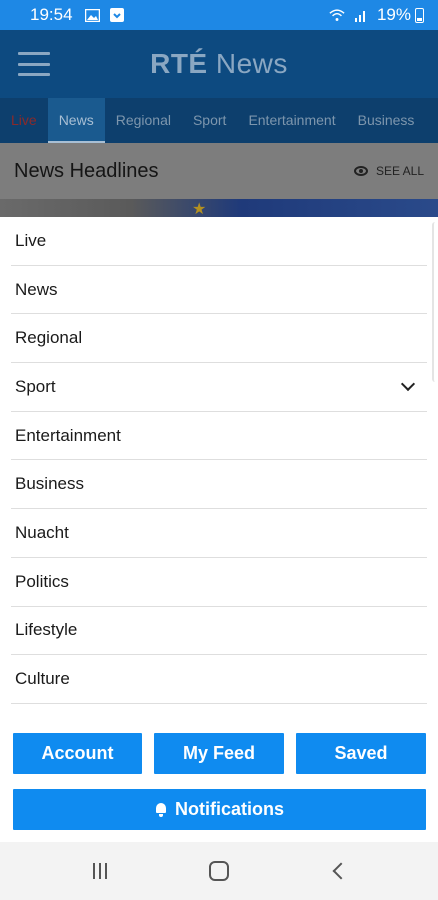 The height and width of the screenshot is (900, 438). I want to click on menu-item-label: Regional, so click(49, 338).